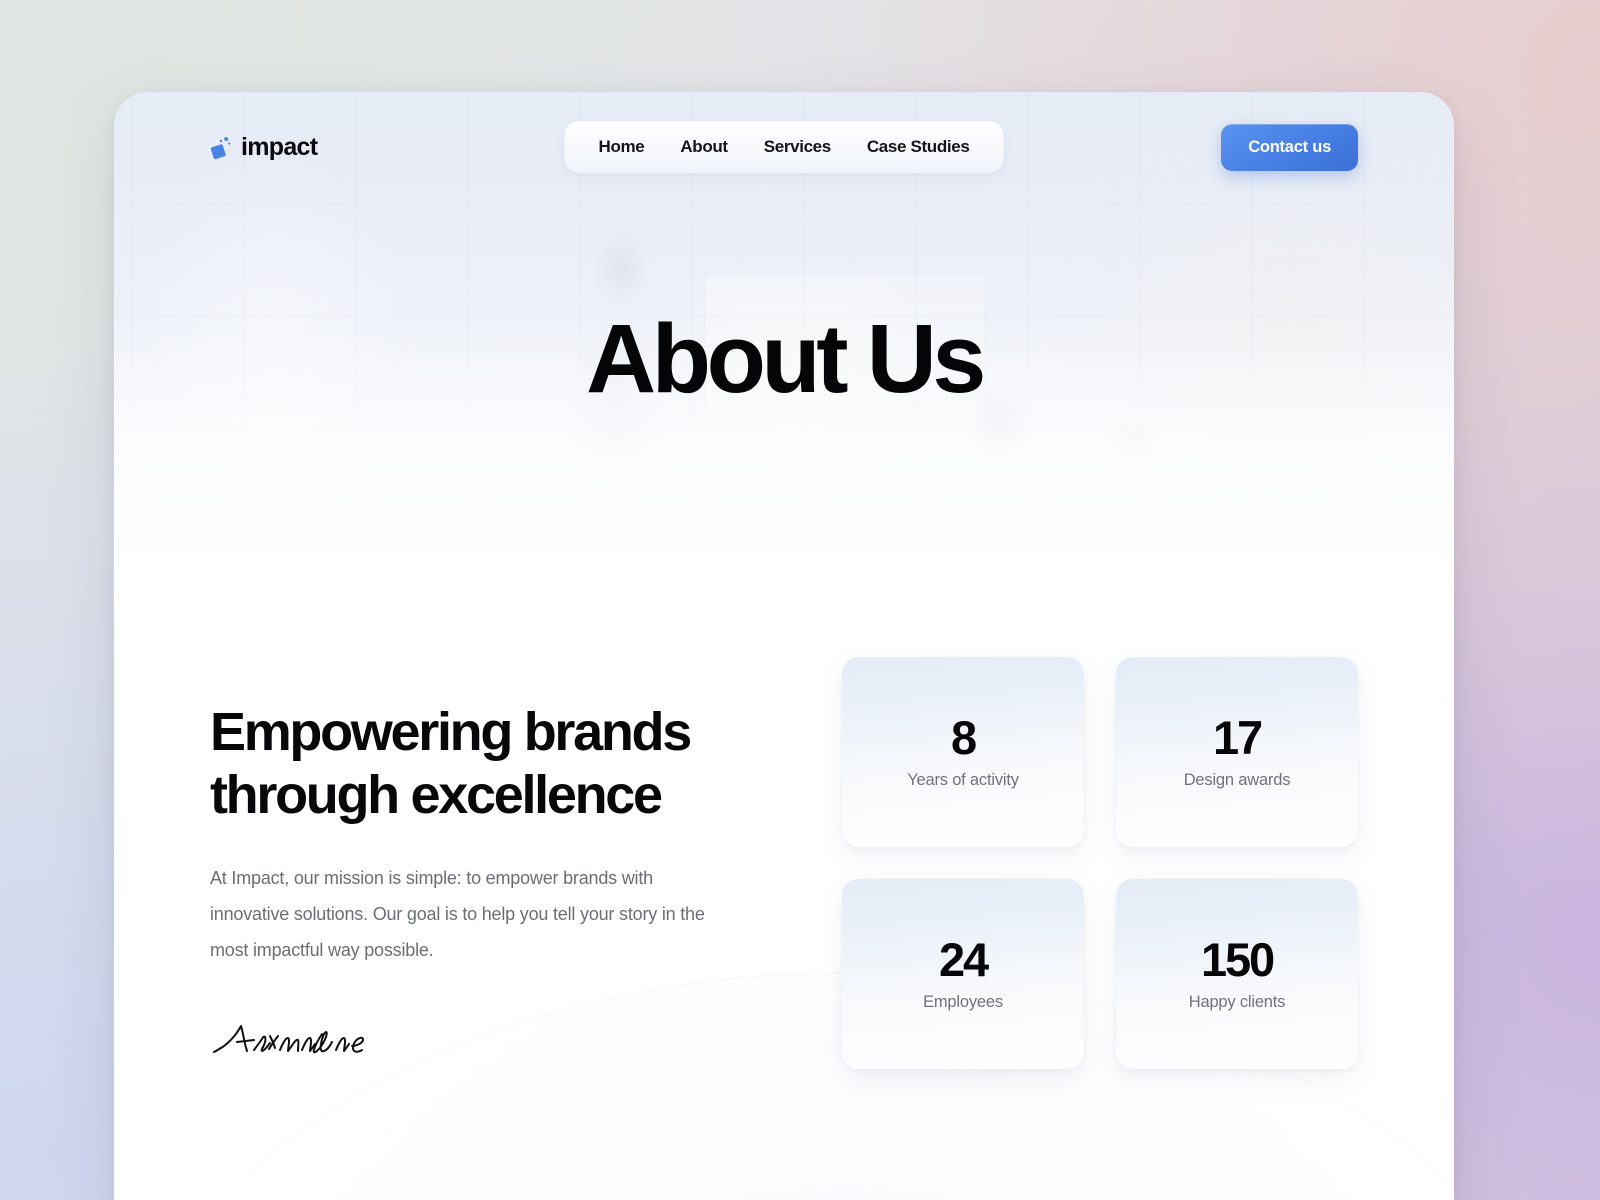 The height and width of the screenshot is (1200, 1600). Describe the element at coordinates (622, 147) in the screenshot. I see `nav-item-home: Home` at that location.